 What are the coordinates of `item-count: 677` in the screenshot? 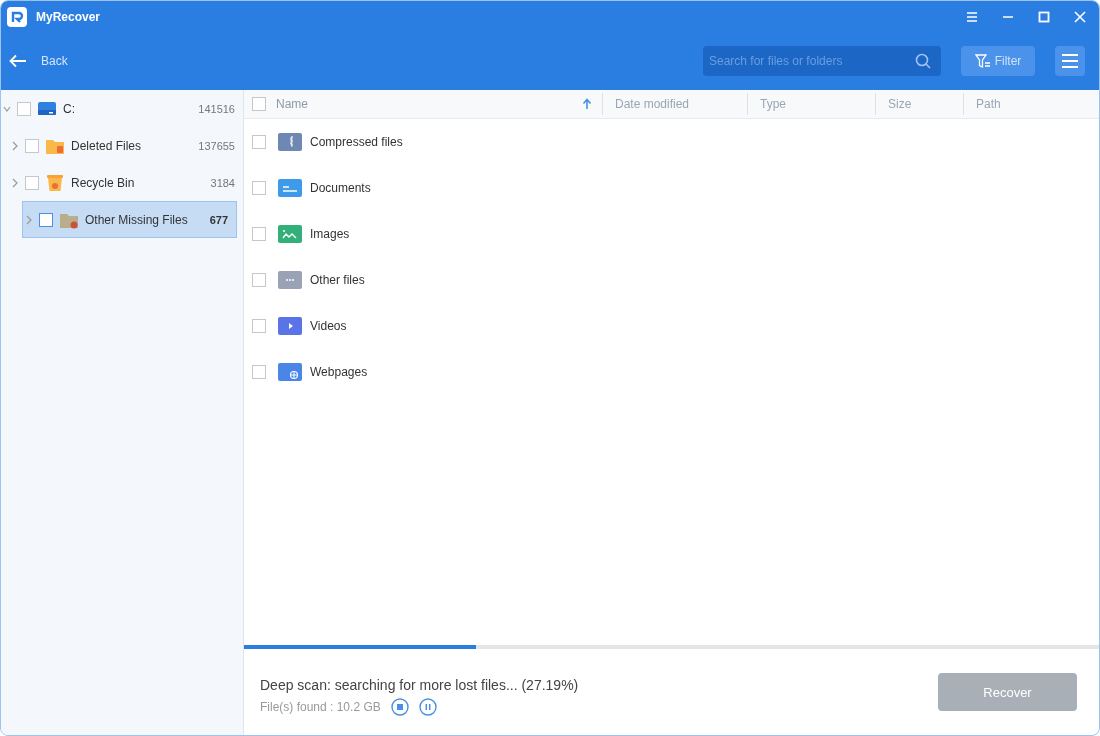 It's located at (218, 219).